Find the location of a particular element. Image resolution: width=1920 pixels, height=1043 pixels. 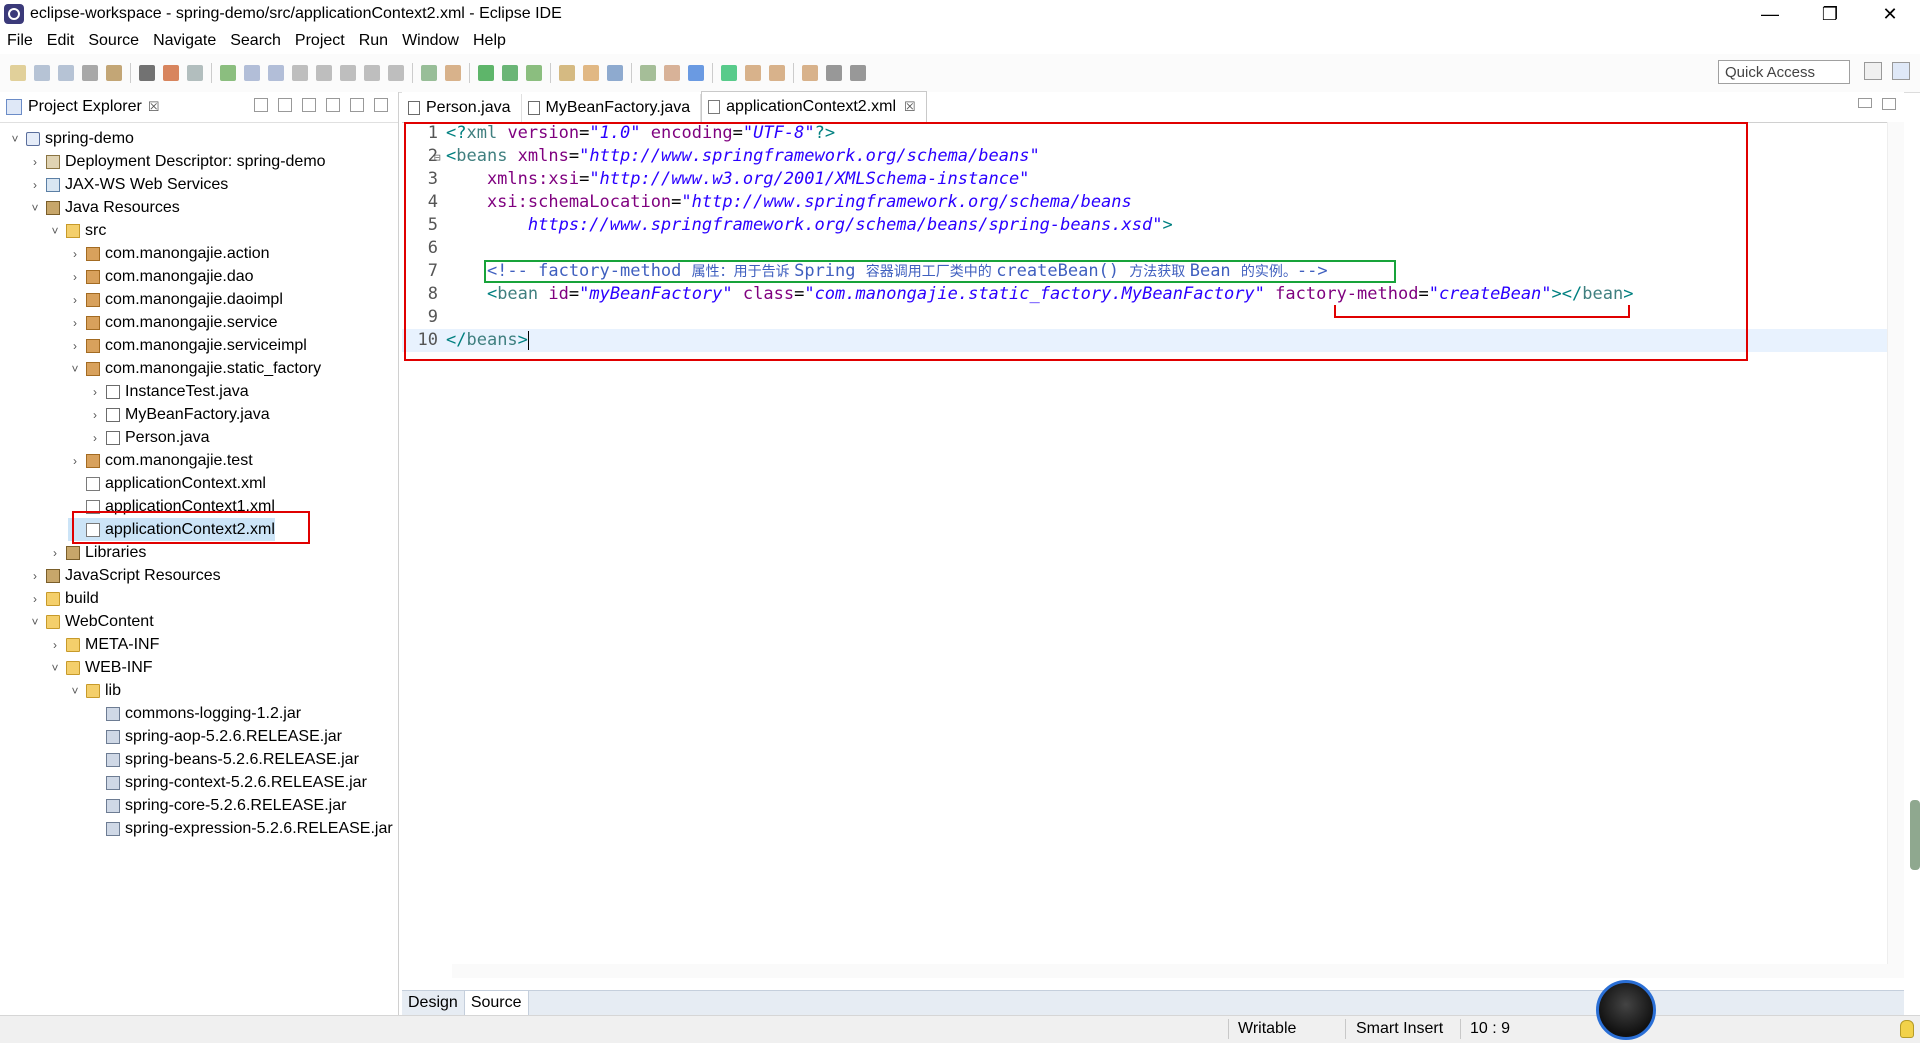

tree-item: ˅ WebContent is located at coordinates (90, 621).